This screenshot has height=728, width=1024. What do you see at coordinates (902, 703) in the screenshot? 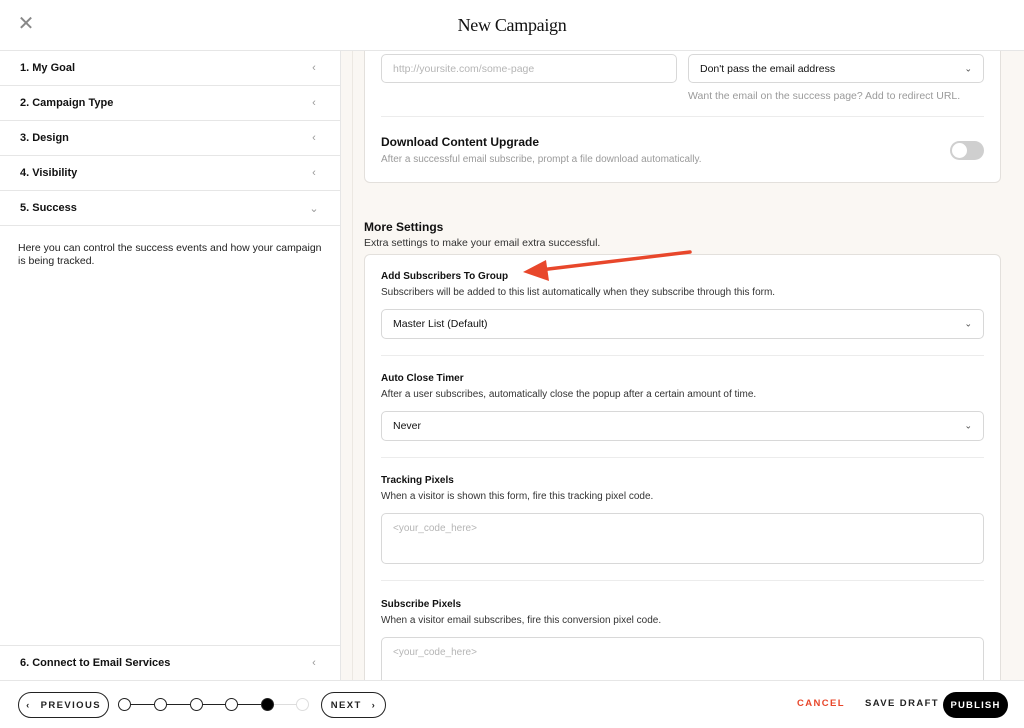
I see `save-draft-button: SAVE DRAFT` at bounding box center [902, 703].